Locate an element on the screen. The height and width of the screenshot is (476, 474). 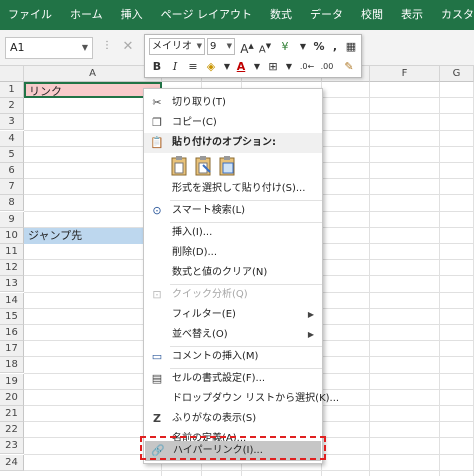
quick-analysis-icon: ⊡ is located at coordinates (157, 294).